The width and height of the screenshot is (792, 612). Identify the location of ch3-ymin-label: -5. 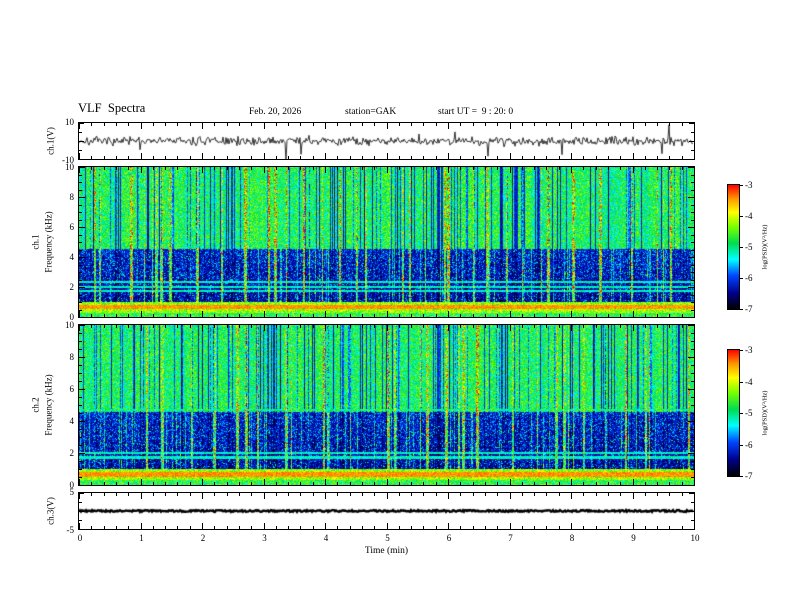
(70, 530).